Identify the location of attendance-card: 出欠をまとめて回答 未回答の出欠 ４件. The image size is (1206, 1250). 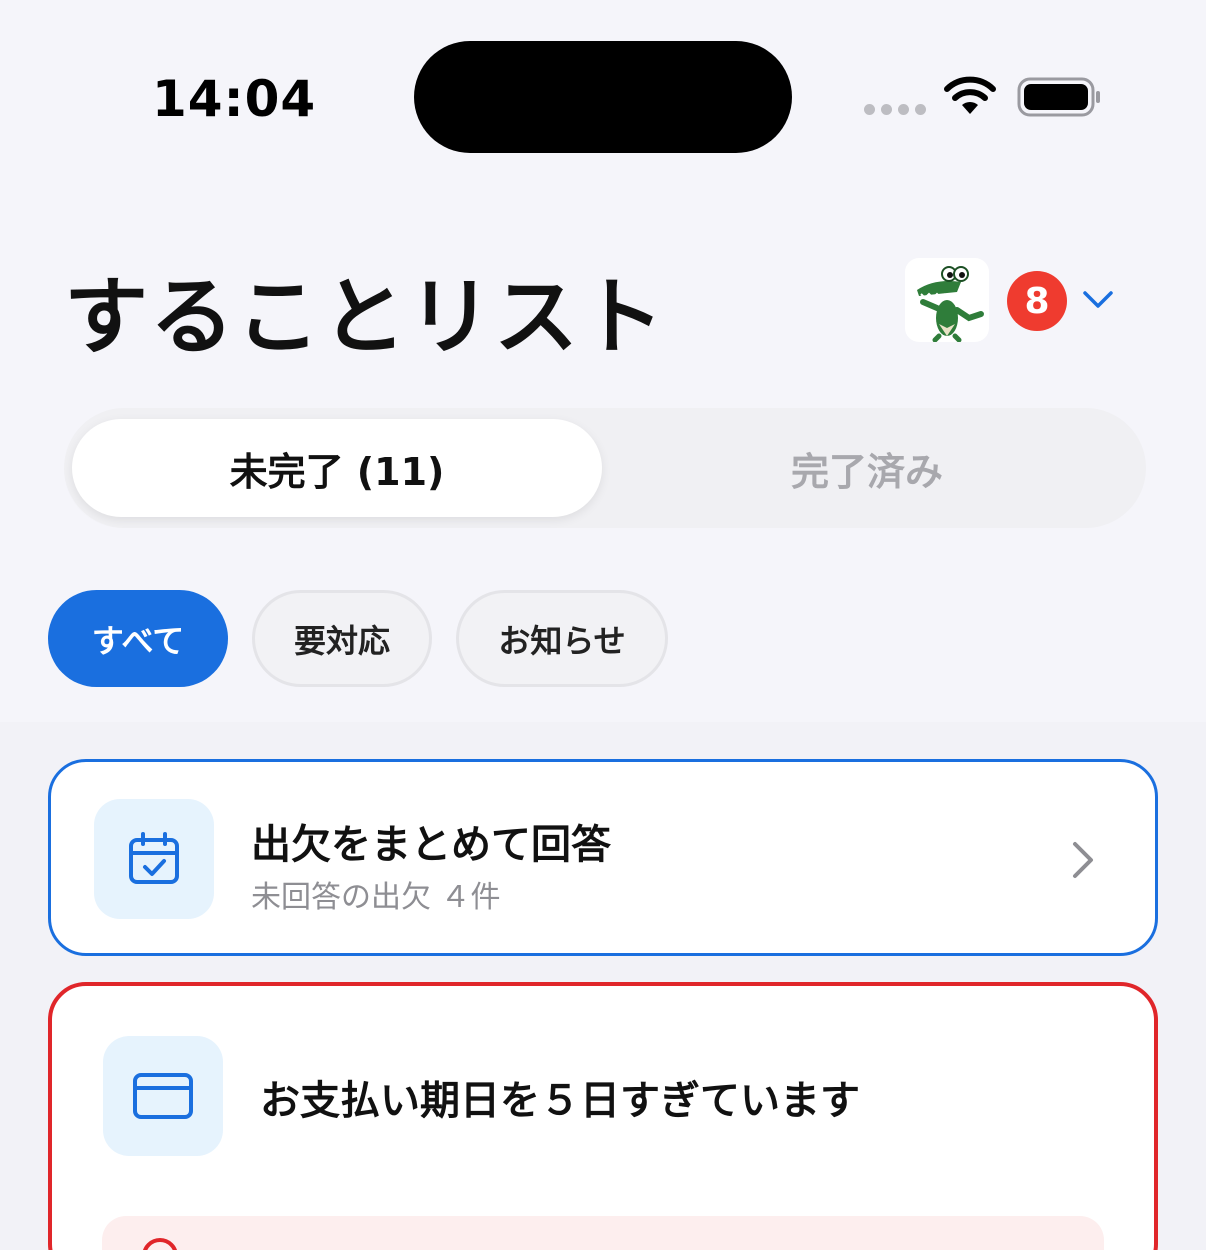
(603, 857).